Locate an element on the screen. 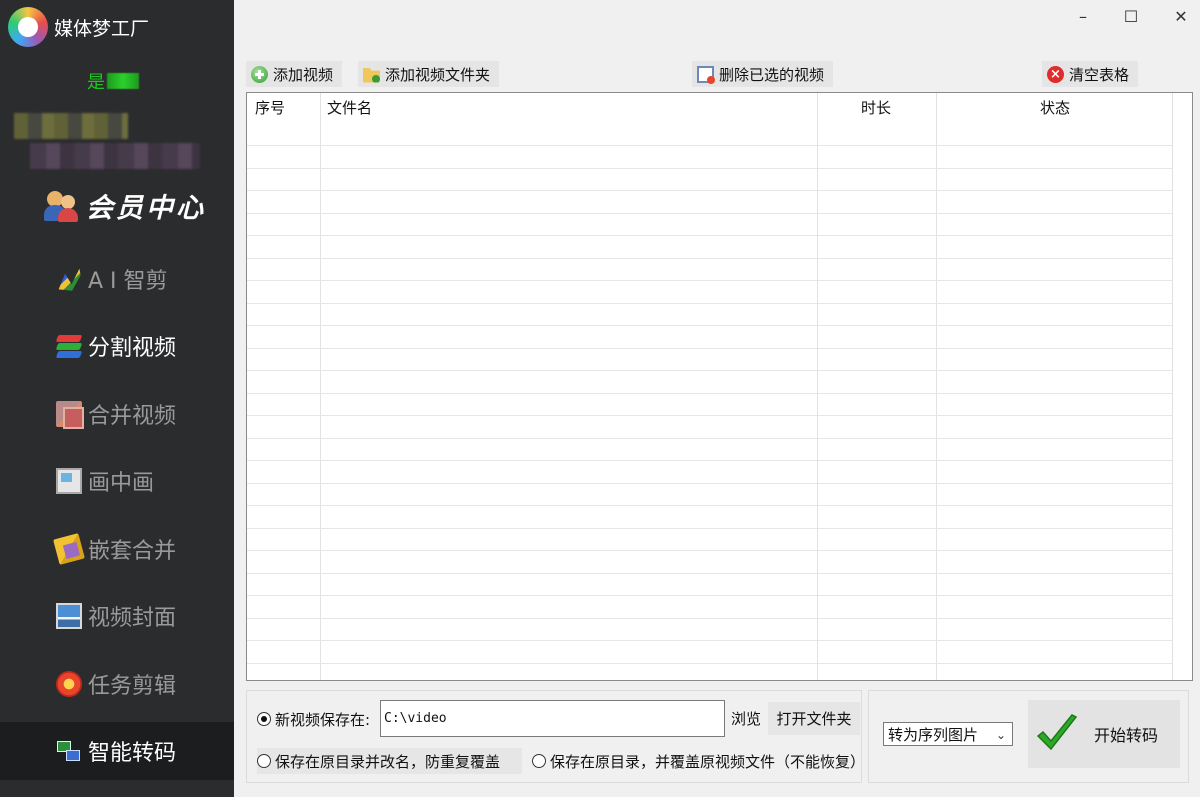 The height and width of the screenshot is (797, 1200). nav-item-smart-transcode: 智能转码 is located at coordinates (117, 751).